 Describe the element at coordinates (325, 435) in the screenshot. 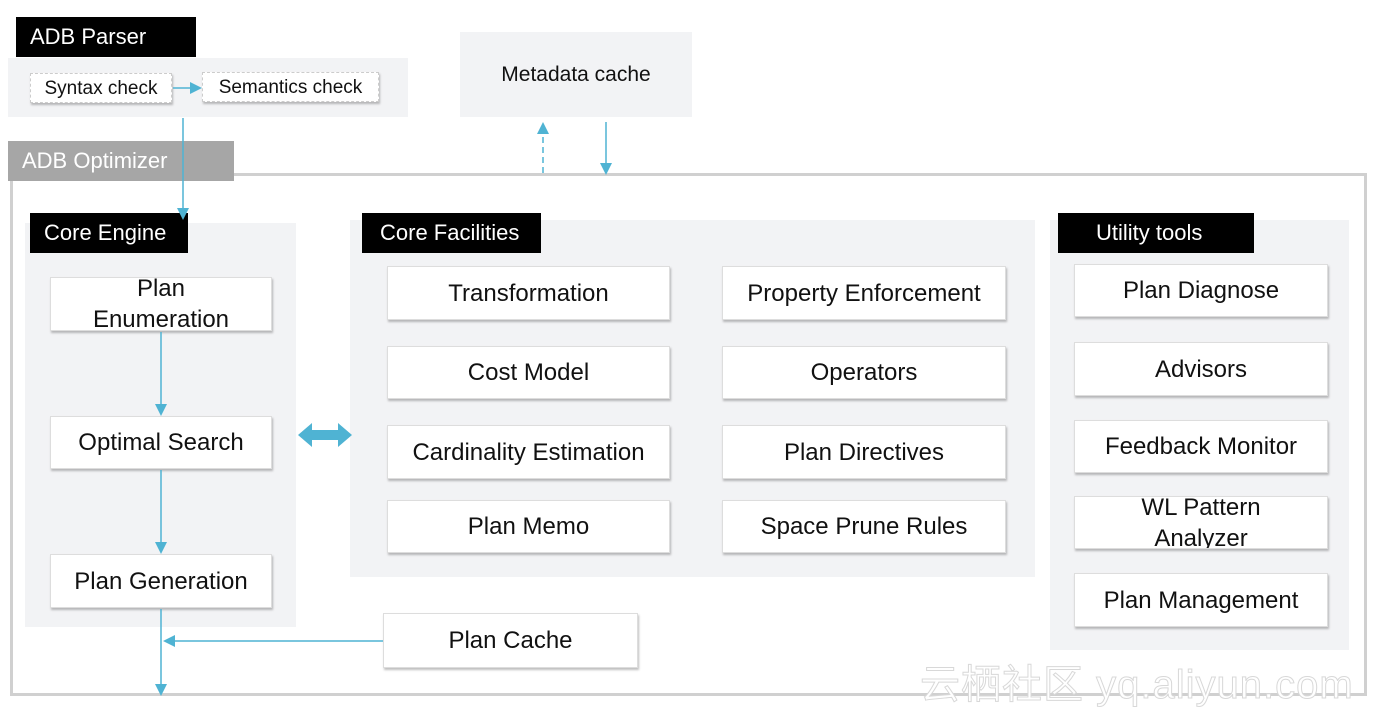

I see `bidirectional-arrow` at that location.